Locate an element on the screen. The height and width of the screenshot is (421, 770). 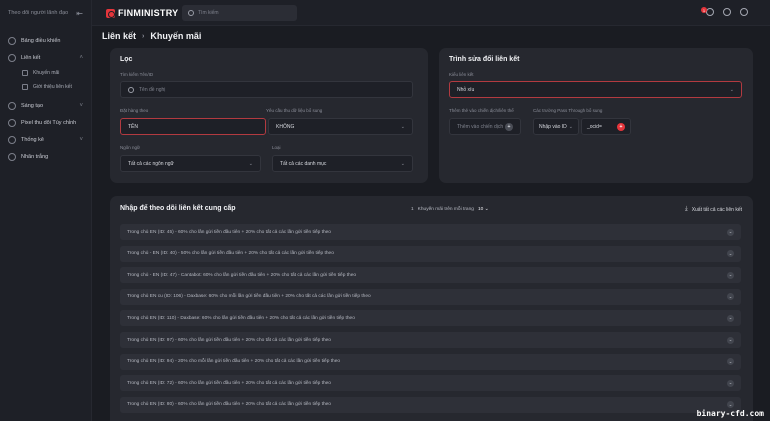
sidebar-subitem-promotions: Khuyến mãi is located at coordinates (45, 73).